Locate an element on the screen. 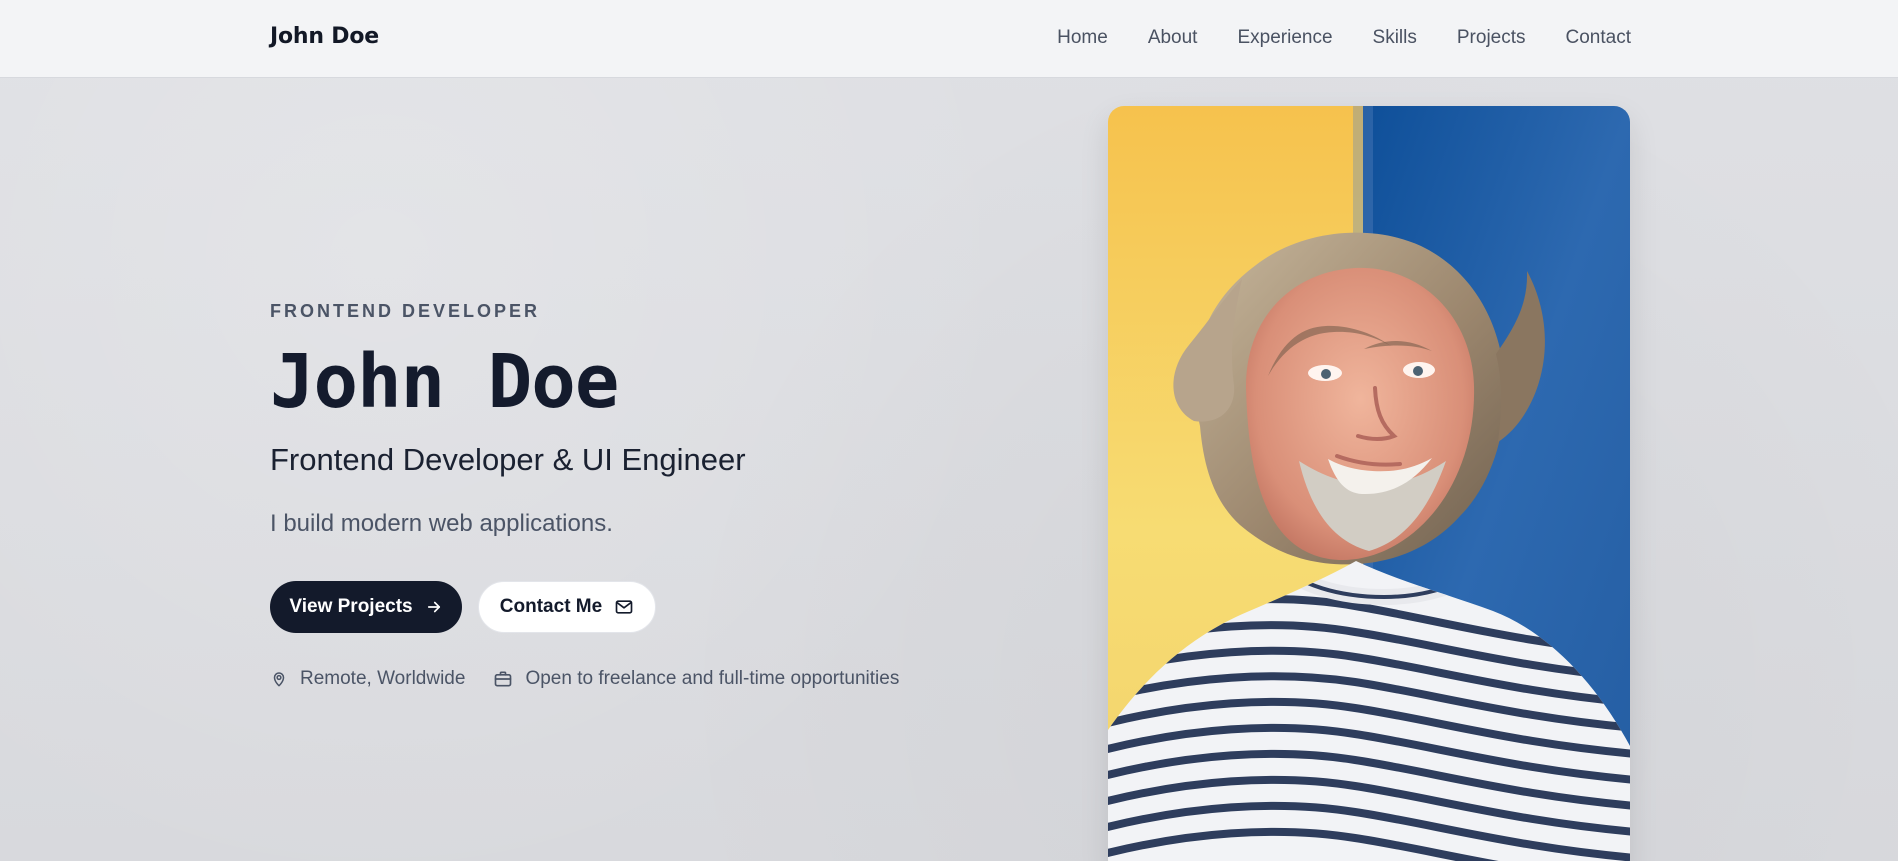  hero-title: John Doe is located at coordinates (444, 382).